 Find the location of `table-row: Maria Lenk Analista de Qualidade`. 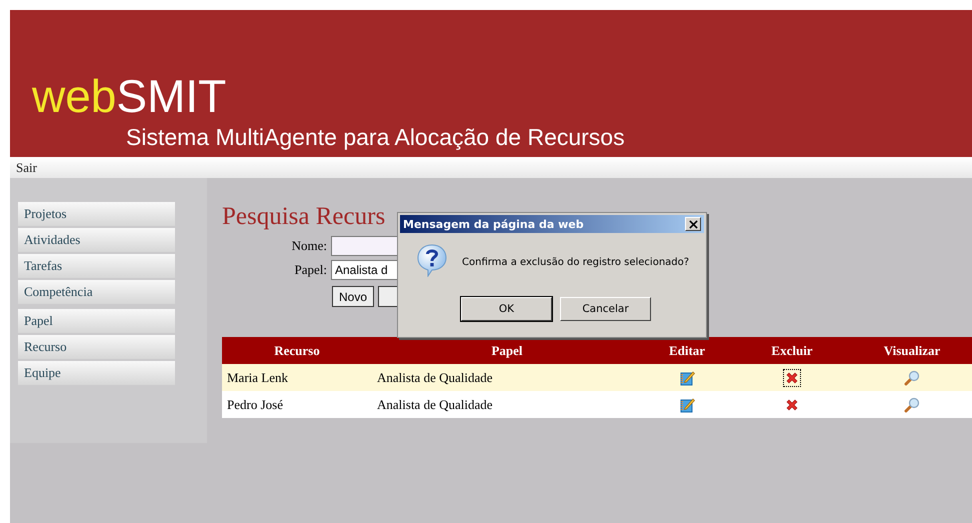

table-row: Maria Lenk Analista de Qualidade is located at coordinates (597, 377).